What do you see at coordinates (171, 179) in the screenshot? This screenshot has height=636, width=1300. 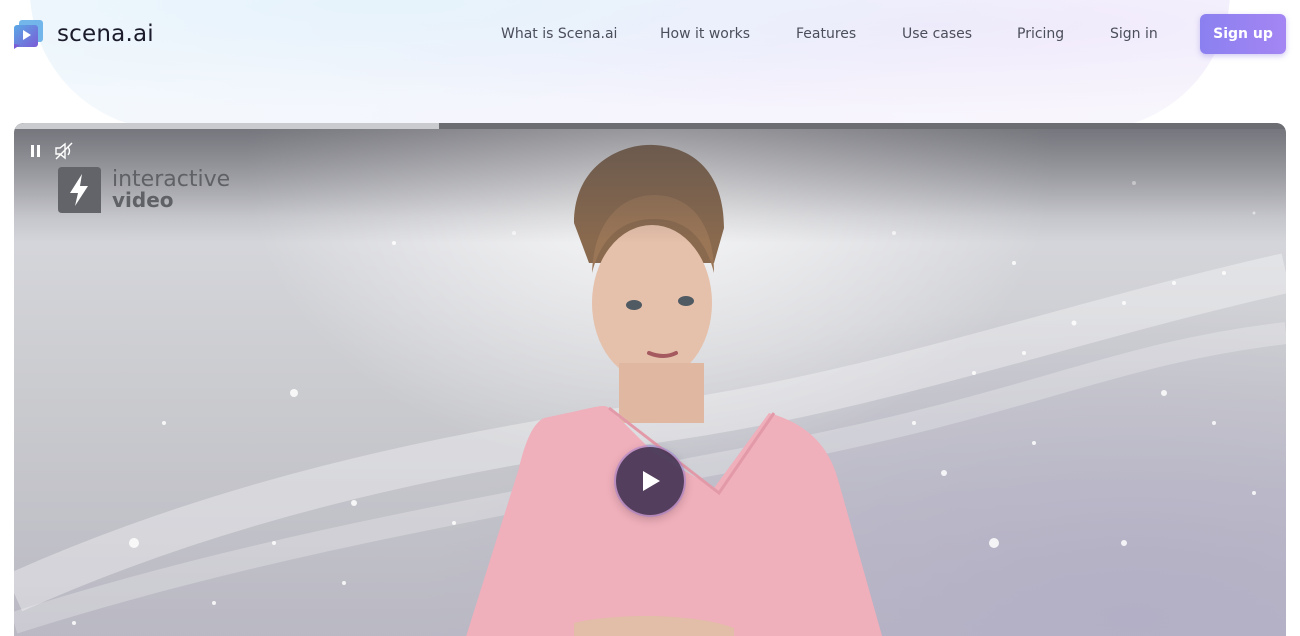 I see `badge-line-interactive: interactive` at bounding box center [171, 179].